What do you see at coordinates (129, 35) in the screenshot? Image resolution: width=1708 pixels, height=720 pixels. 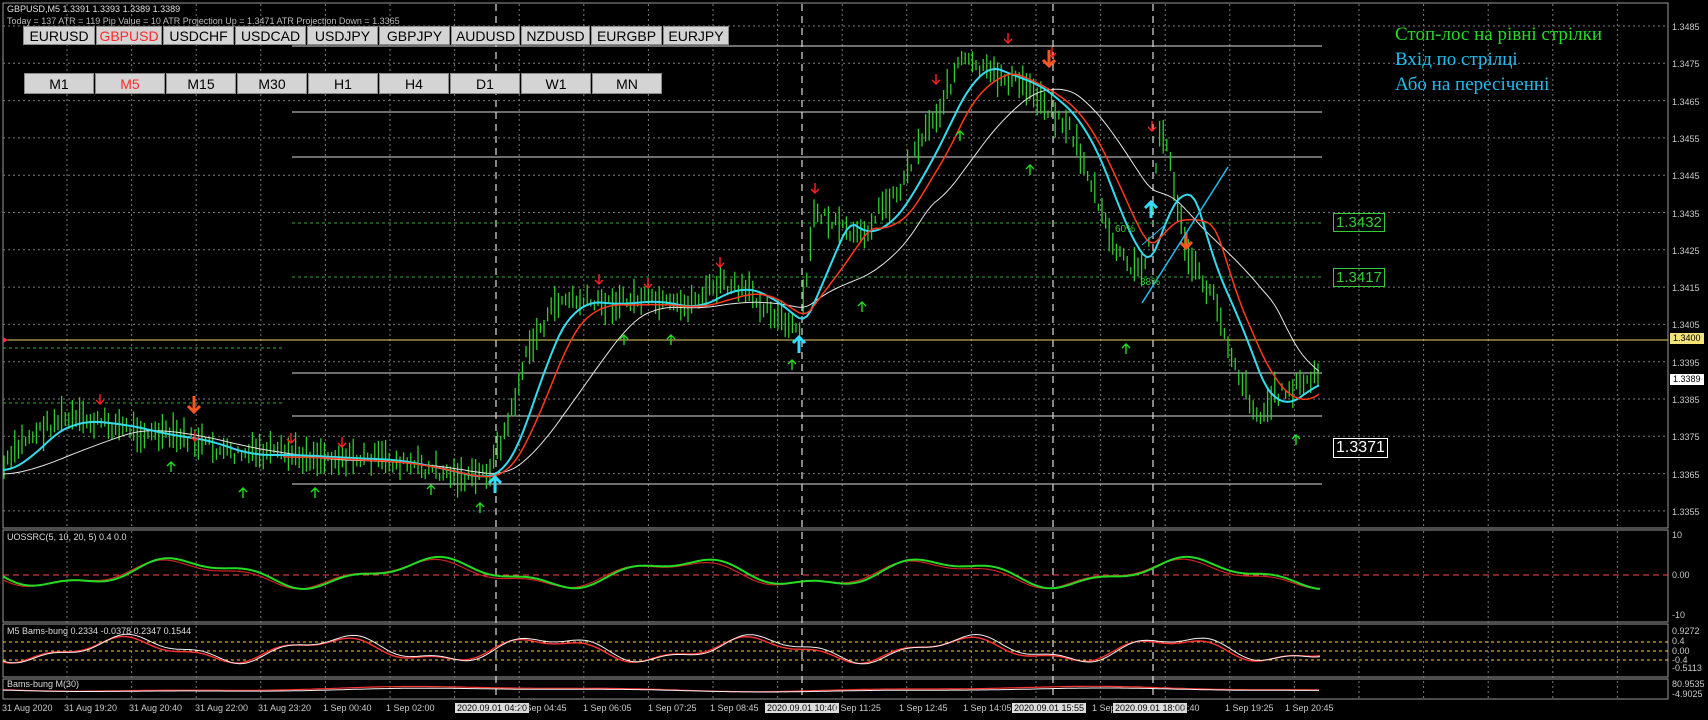 I see `symbol-button-gbpusd: GBPUSD` at bounding box center [129, 35].